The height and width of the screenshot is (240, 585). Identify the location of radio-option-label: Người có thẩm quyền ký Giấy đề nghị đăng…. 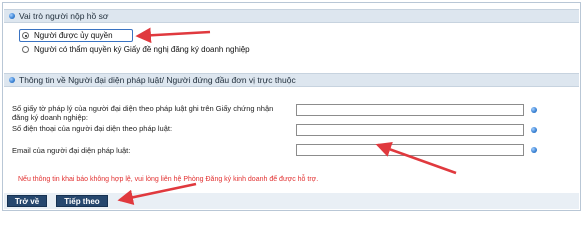
(142, 49).